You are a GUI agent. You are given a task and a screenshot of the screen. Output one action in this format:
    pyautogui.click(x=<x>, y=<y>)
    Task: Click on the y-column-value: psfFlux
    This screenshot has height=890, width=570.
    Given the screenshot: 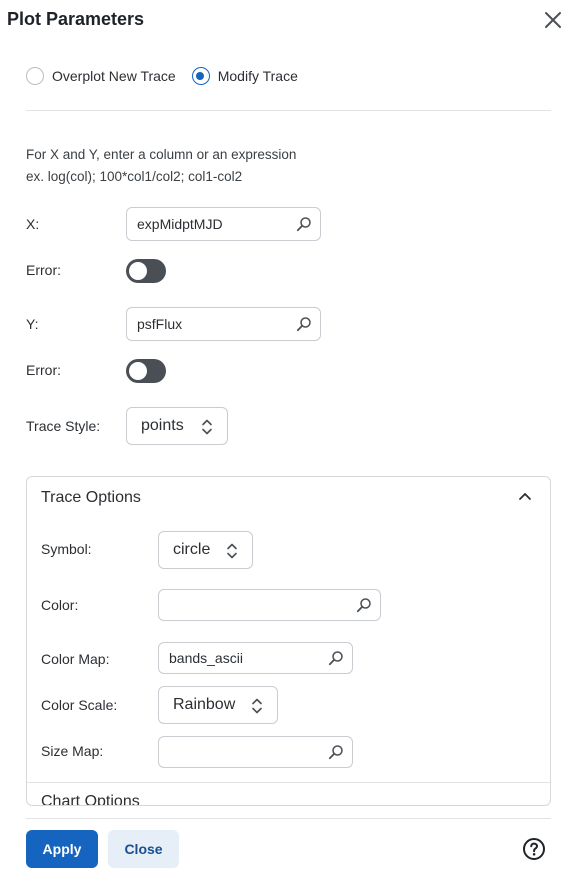 What is the action you would take?
    pyautogui.click(x=160, y=324)
    